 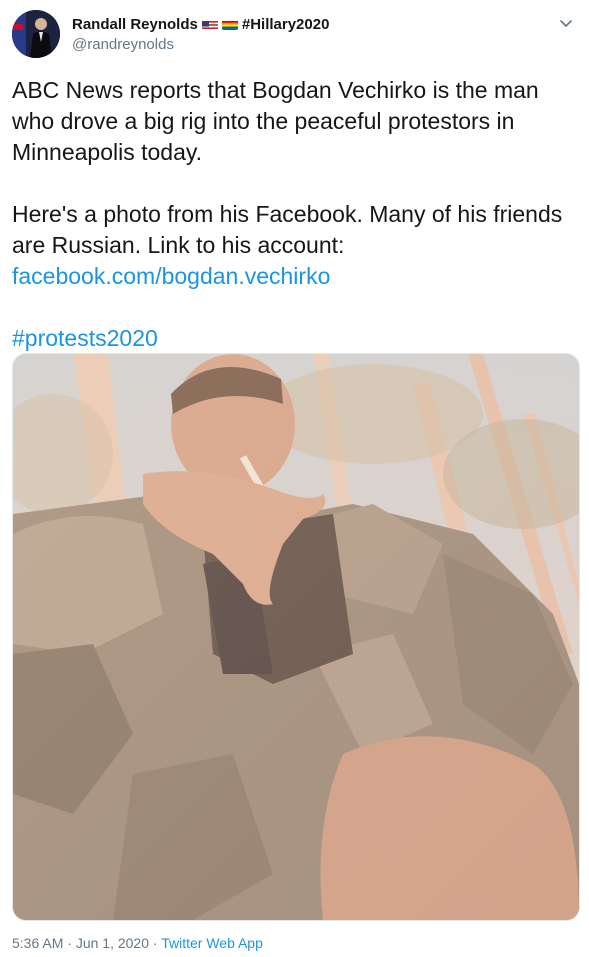 I want to click on name-hashtag: #Hillary2020, so click(x=285, y=24).